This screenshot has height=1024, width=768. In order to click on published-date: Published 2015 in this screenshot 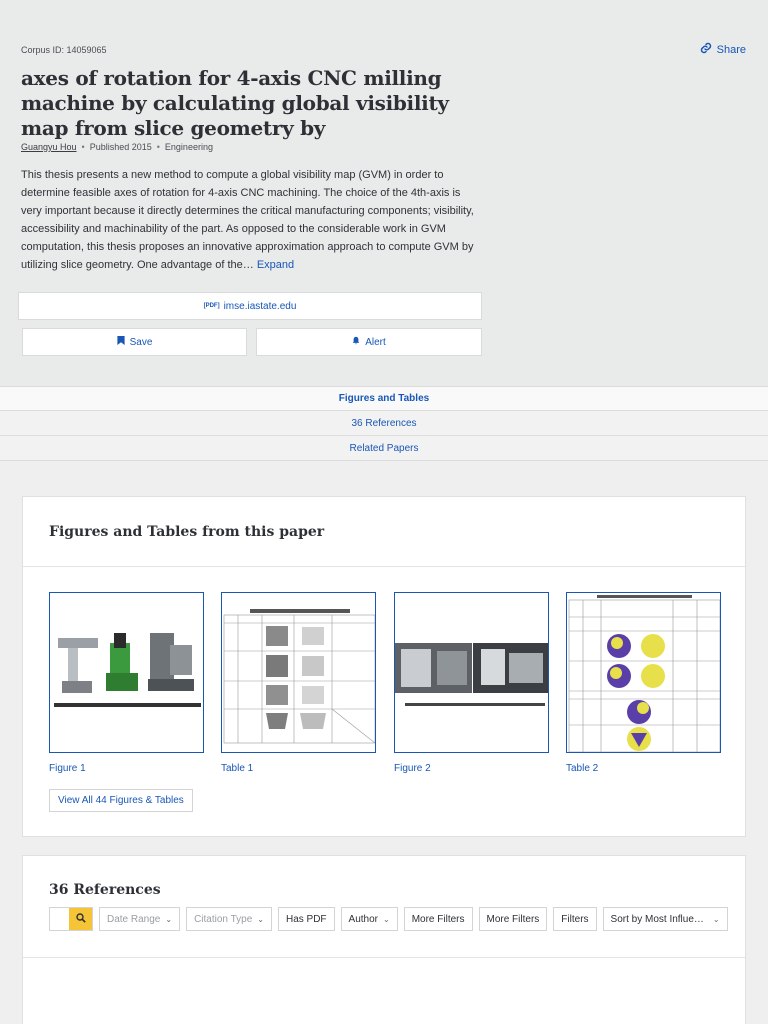, I will do `click(120, 147)`.